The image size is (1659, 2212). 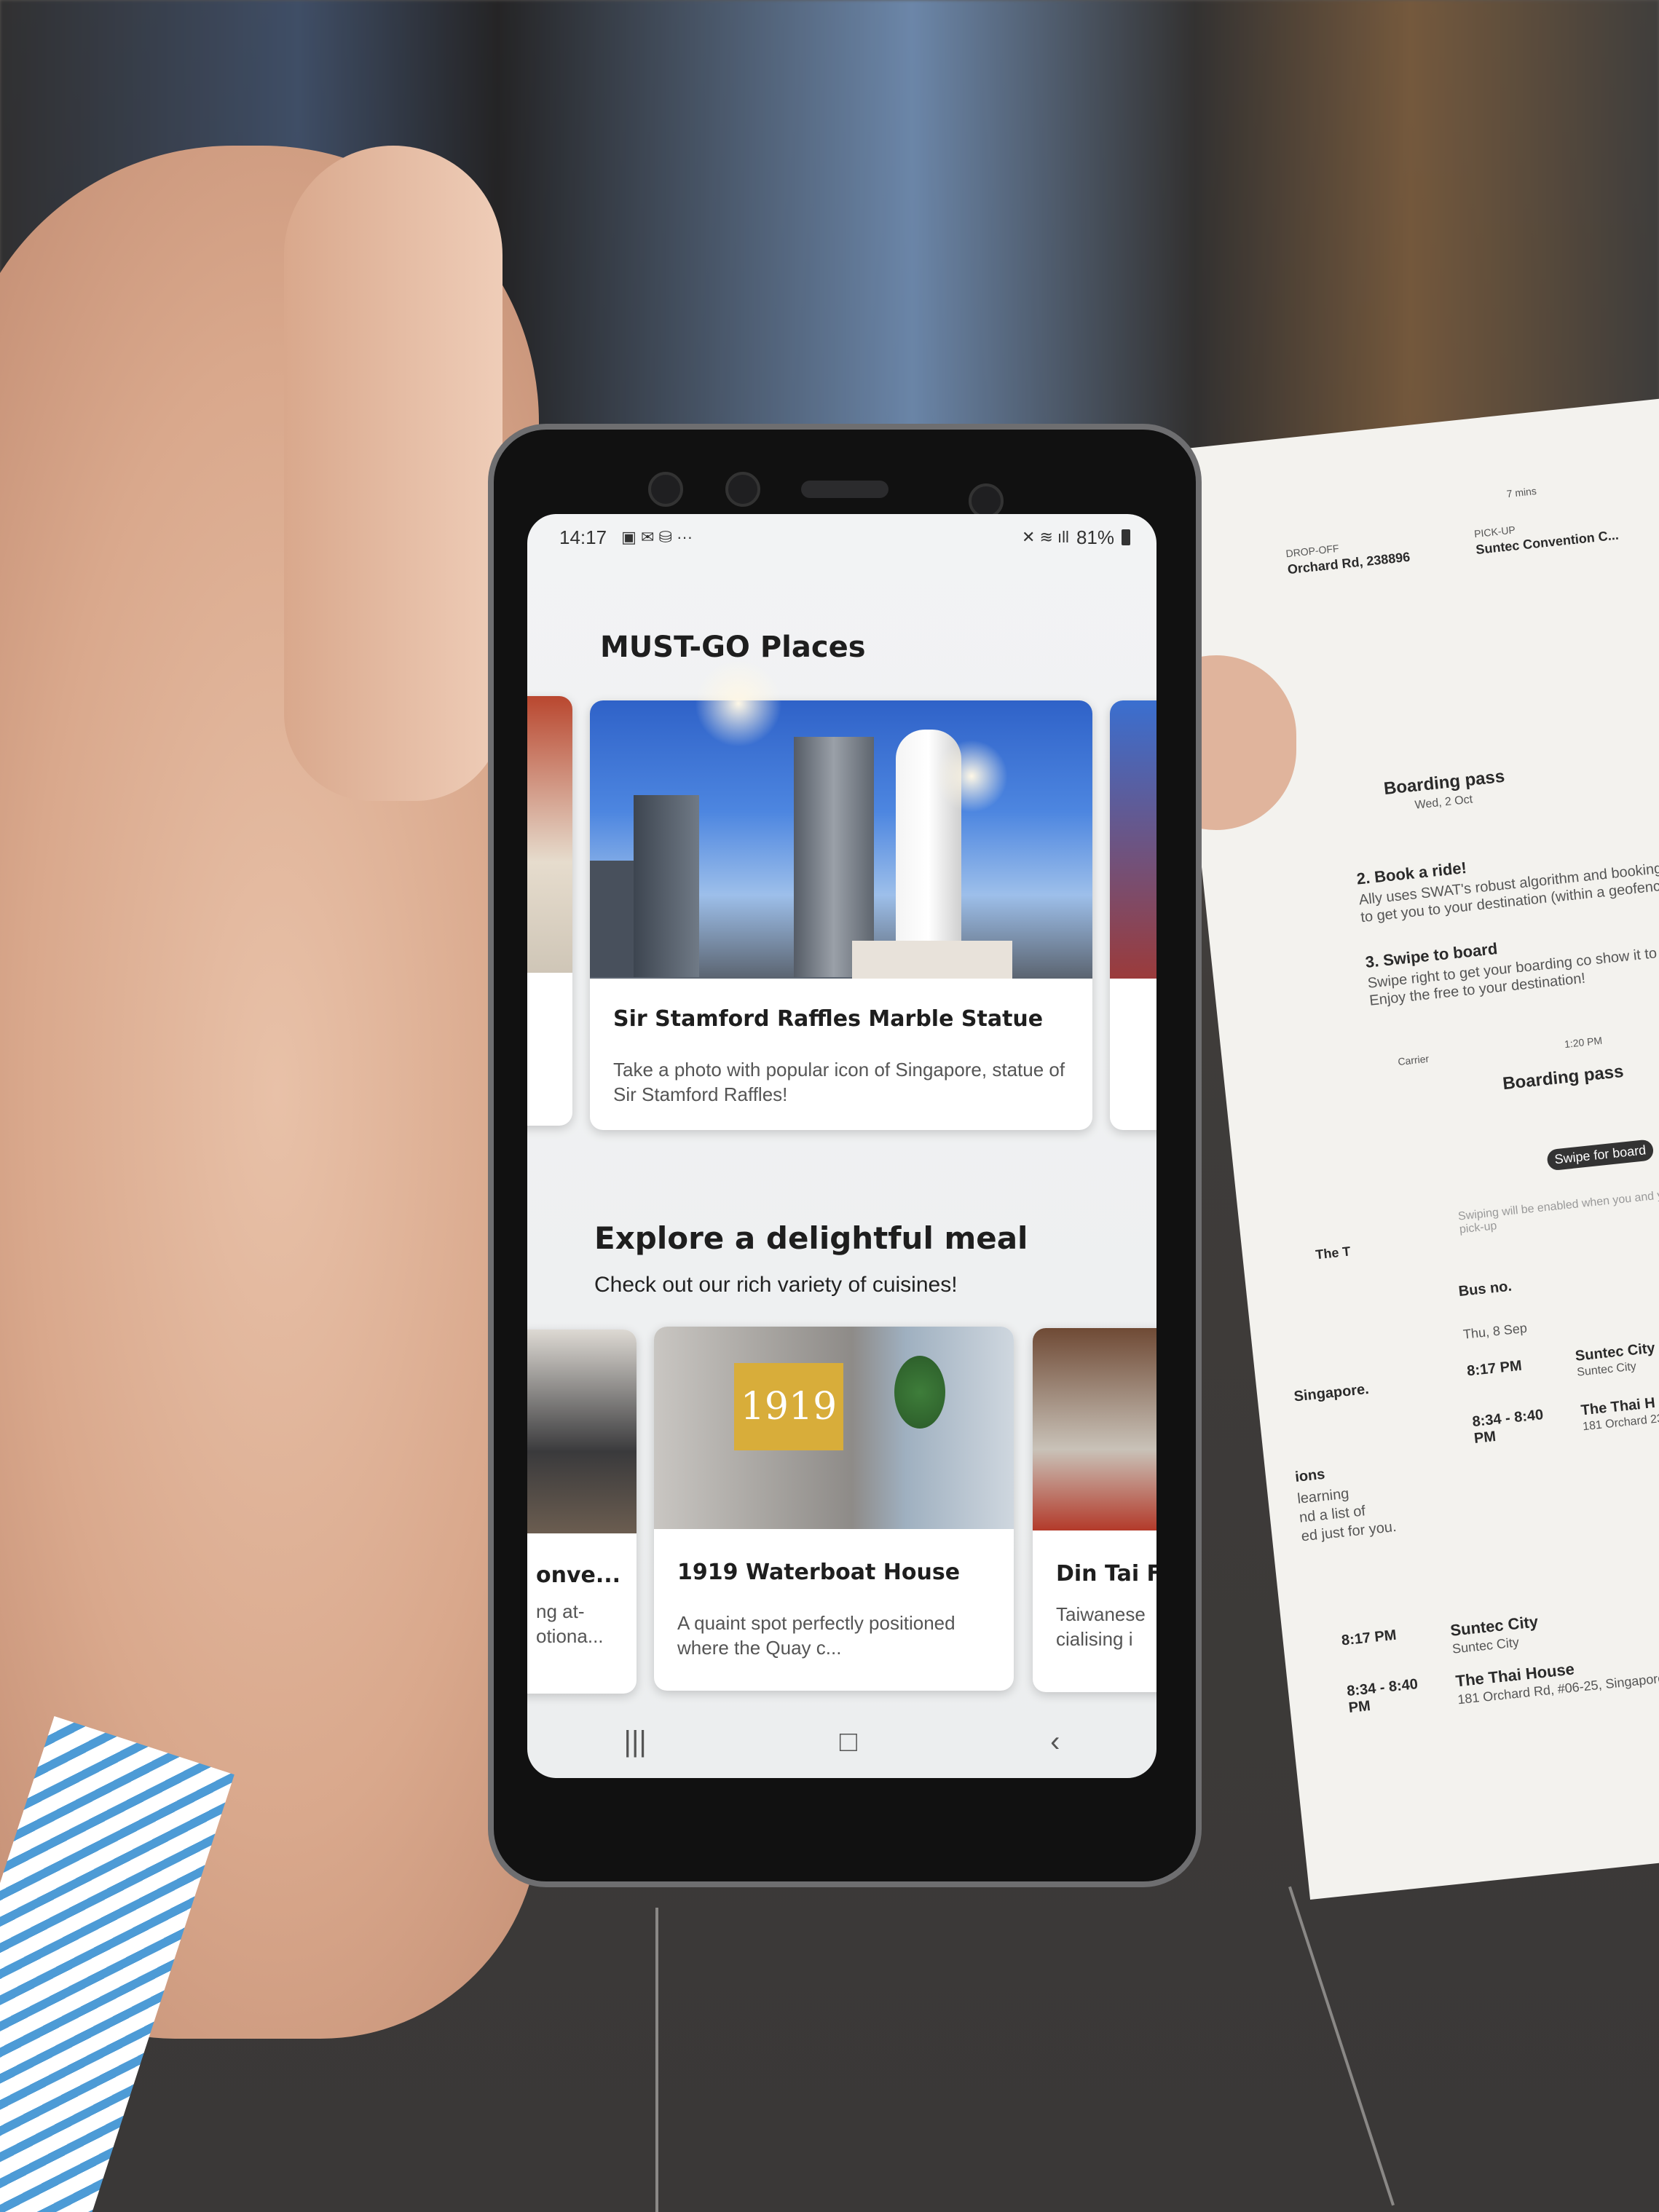 I want to click on mock-boarding-pass-title: Boarding pass, so click(x=1563, y=1077).